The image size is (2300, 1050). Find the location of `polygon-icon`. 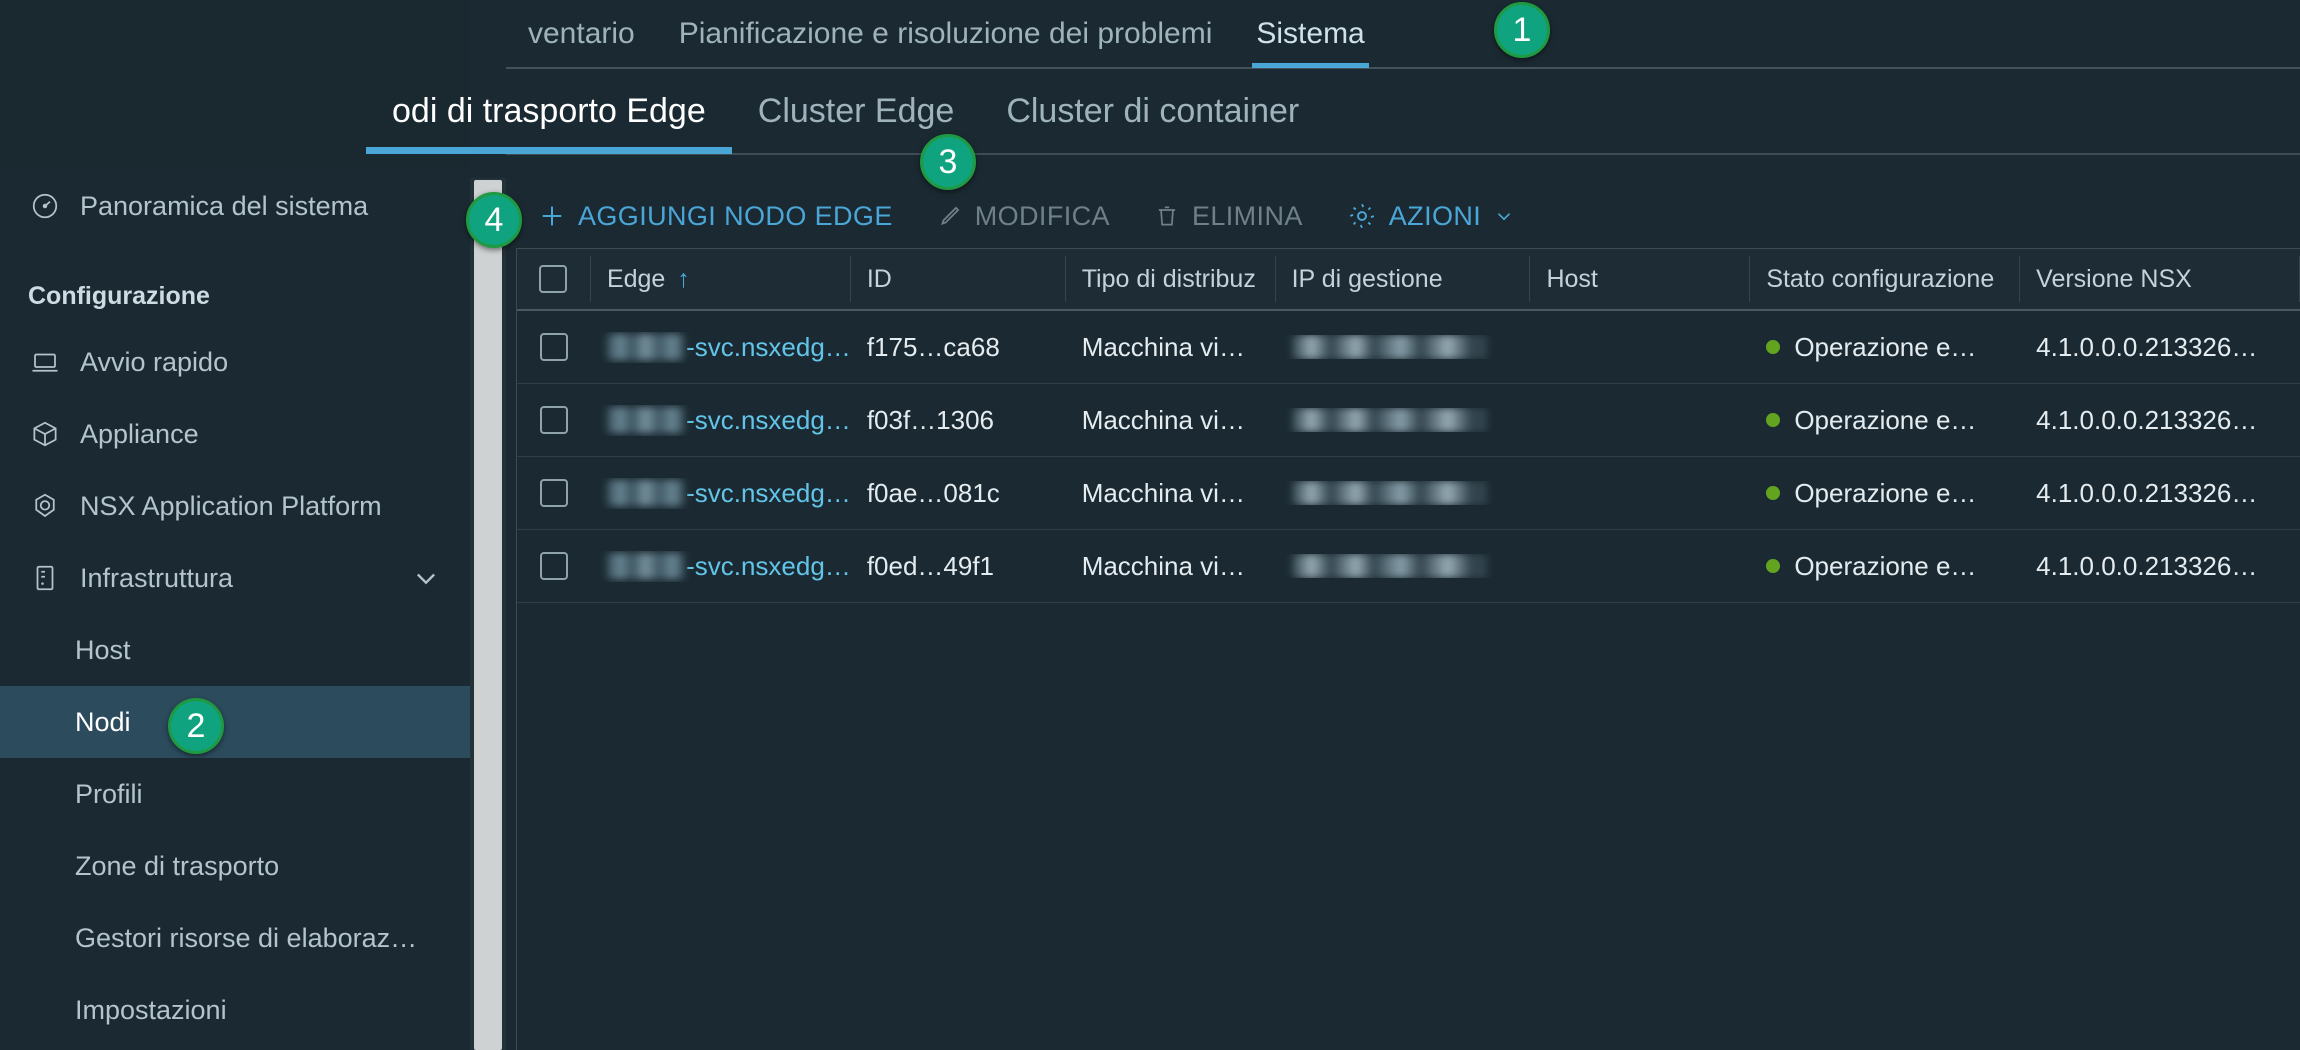

polygon-icon is located at coordinates (45, 506).